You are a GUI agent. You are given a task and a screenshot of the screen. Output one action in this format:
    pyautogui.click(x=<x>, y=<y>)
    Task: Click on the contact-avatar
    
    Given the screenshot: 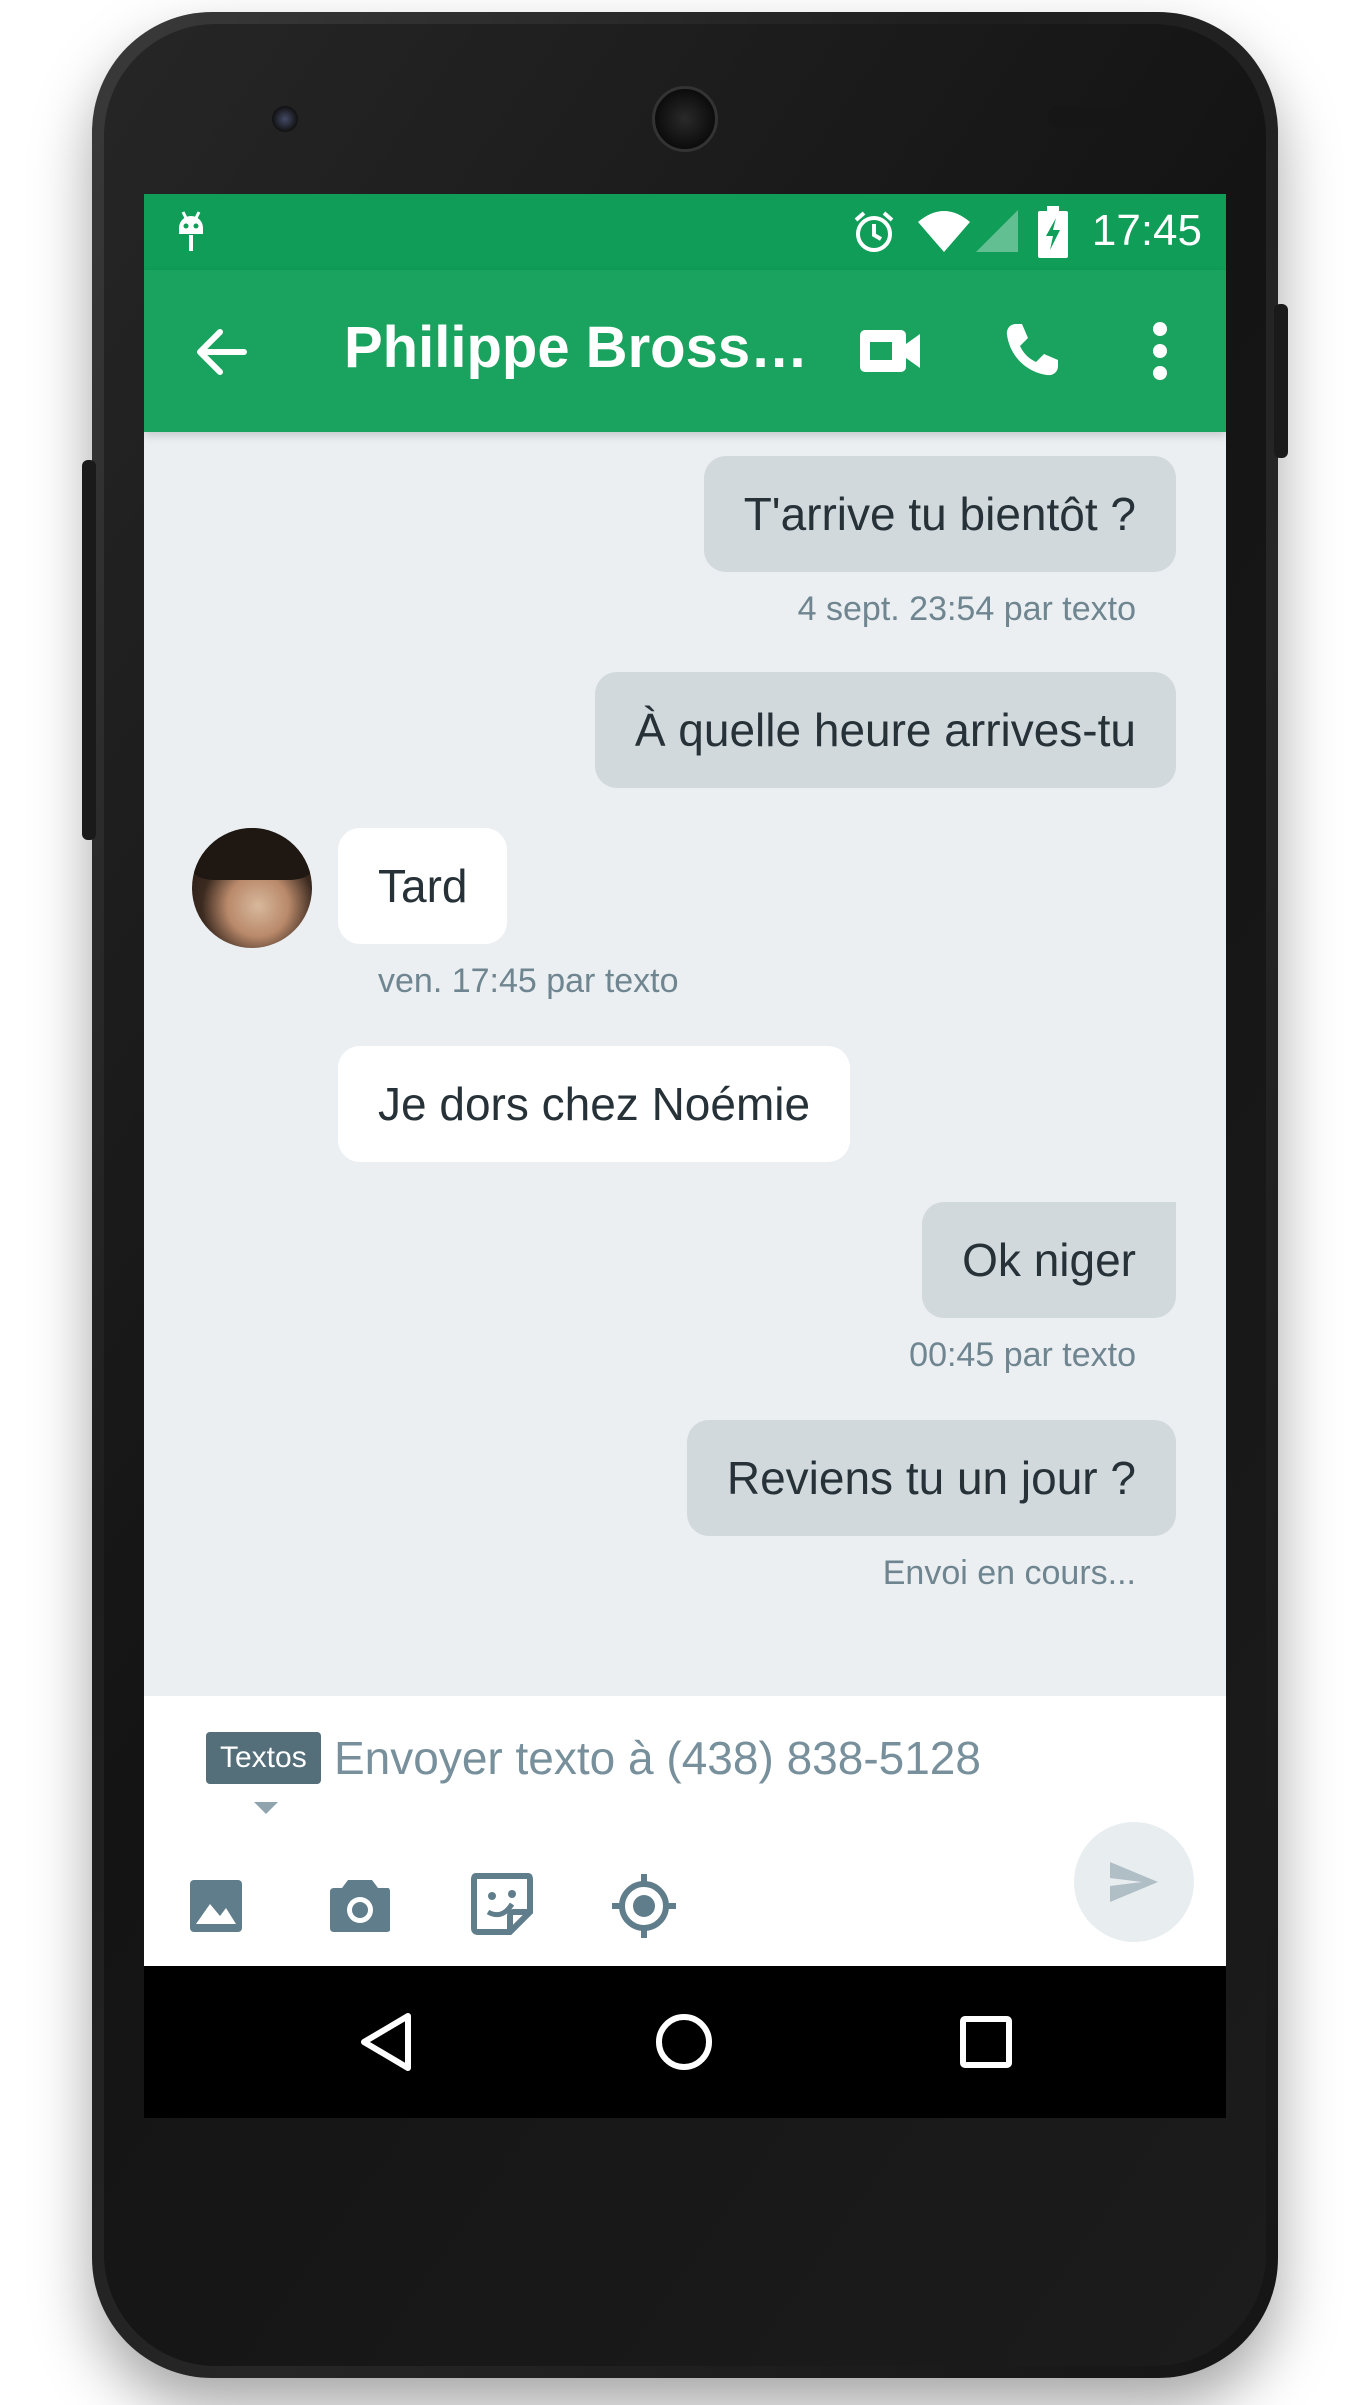 What is the action you would take?
    pyautogui.click(x=252, y=888)
    